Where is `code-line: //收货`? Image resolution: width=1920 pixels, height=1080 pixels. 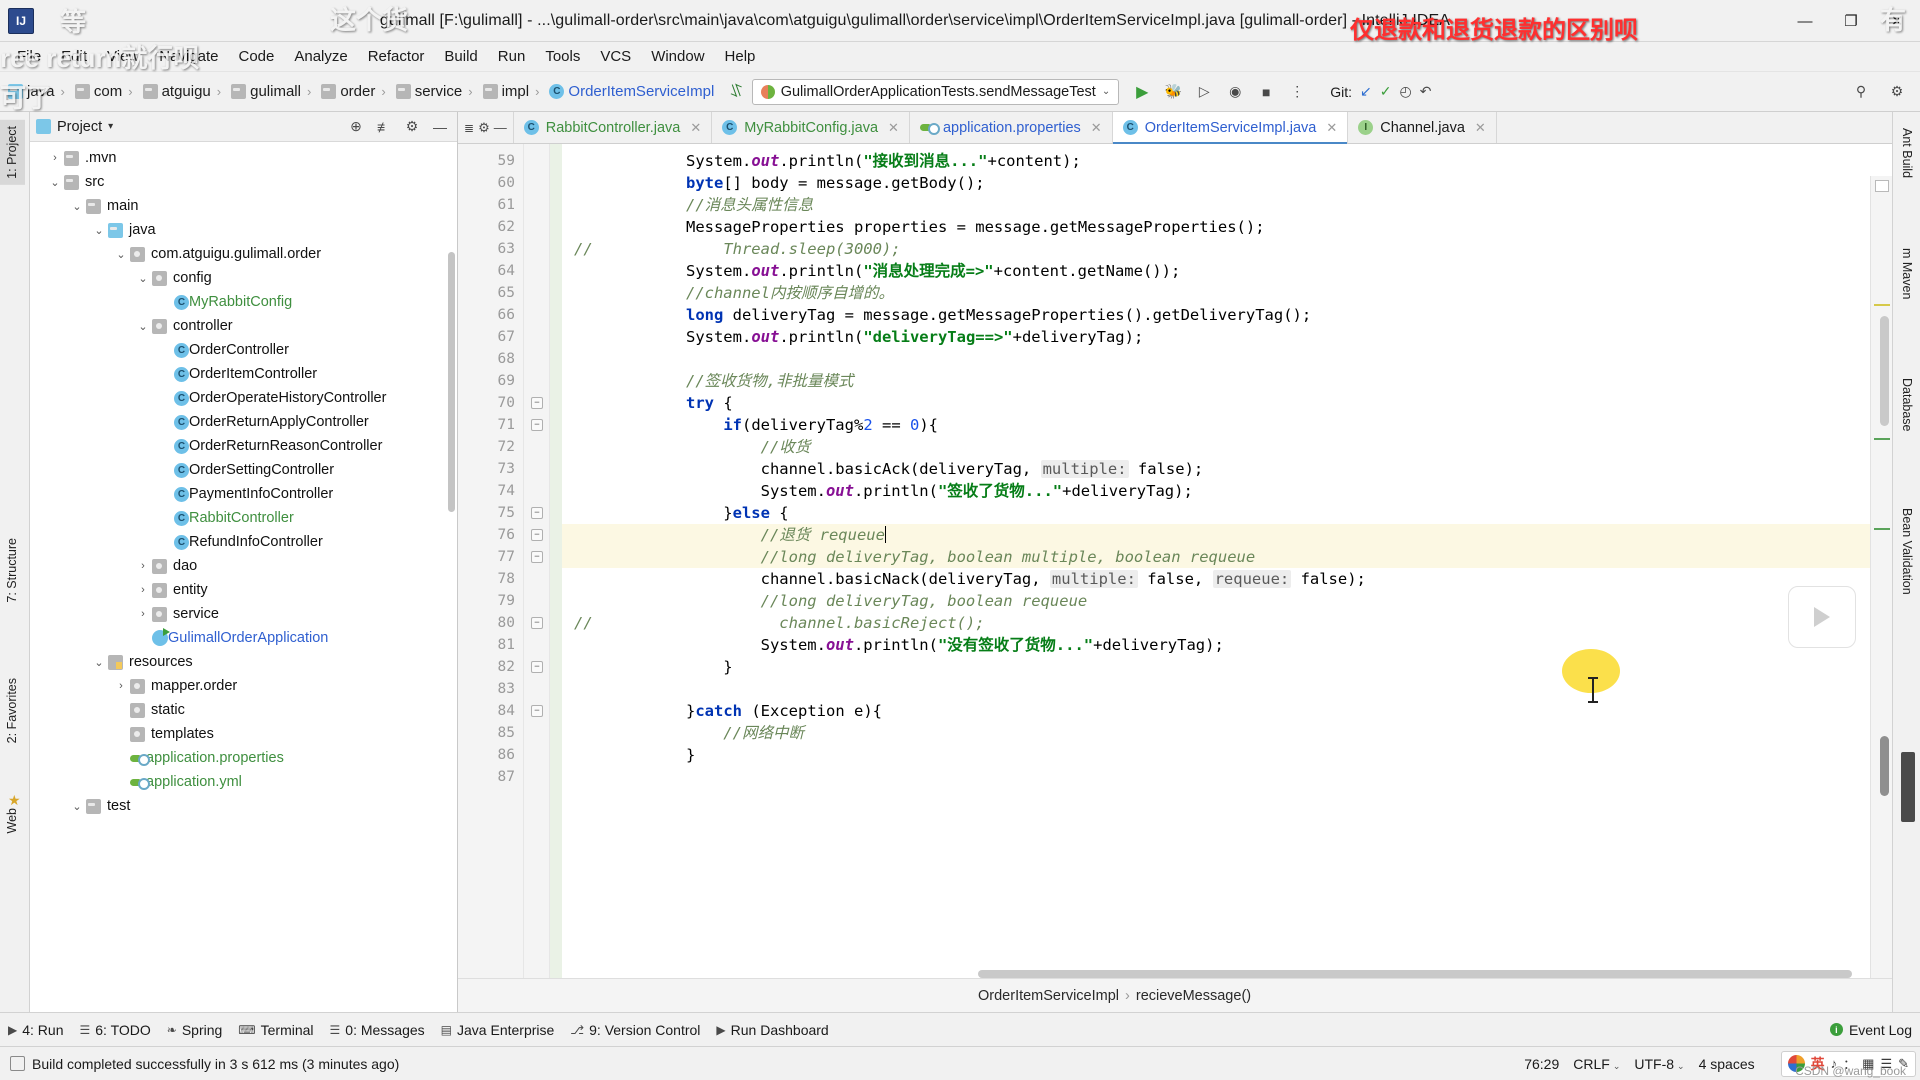
code-line: //收货 is located at coordinates (1227, 447).